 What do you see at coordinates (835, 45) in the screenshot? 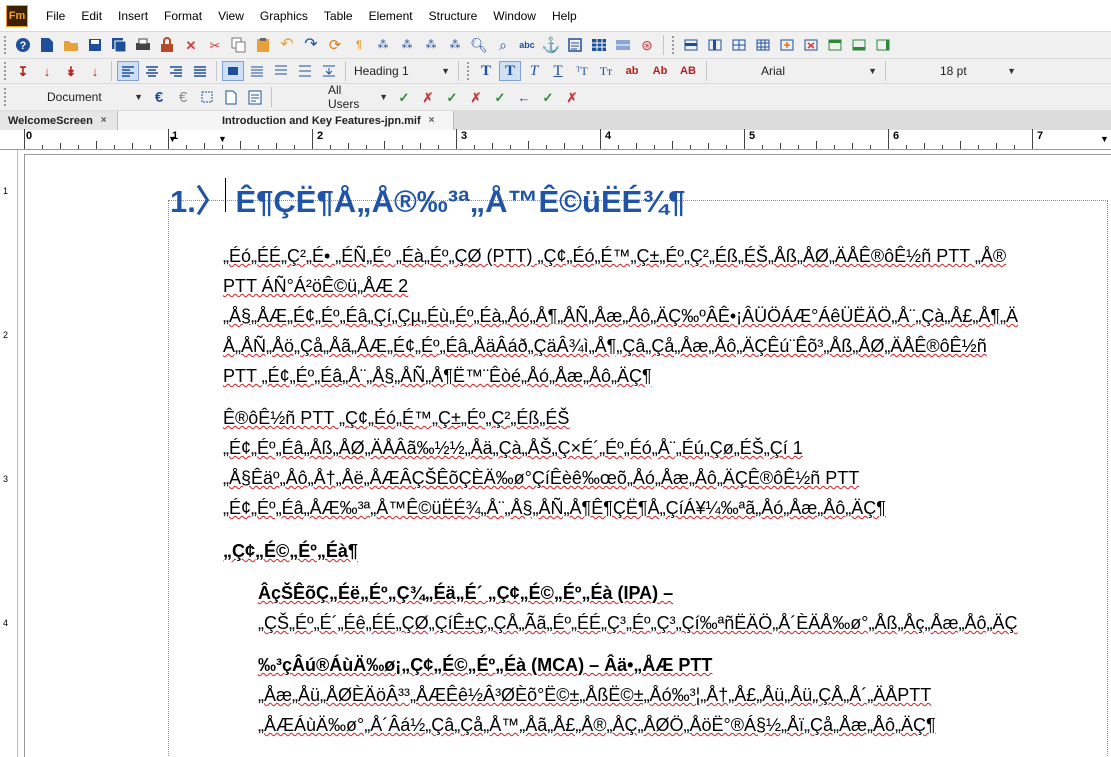
I see `table-add-above-icon` at bounding box center [835, 45].